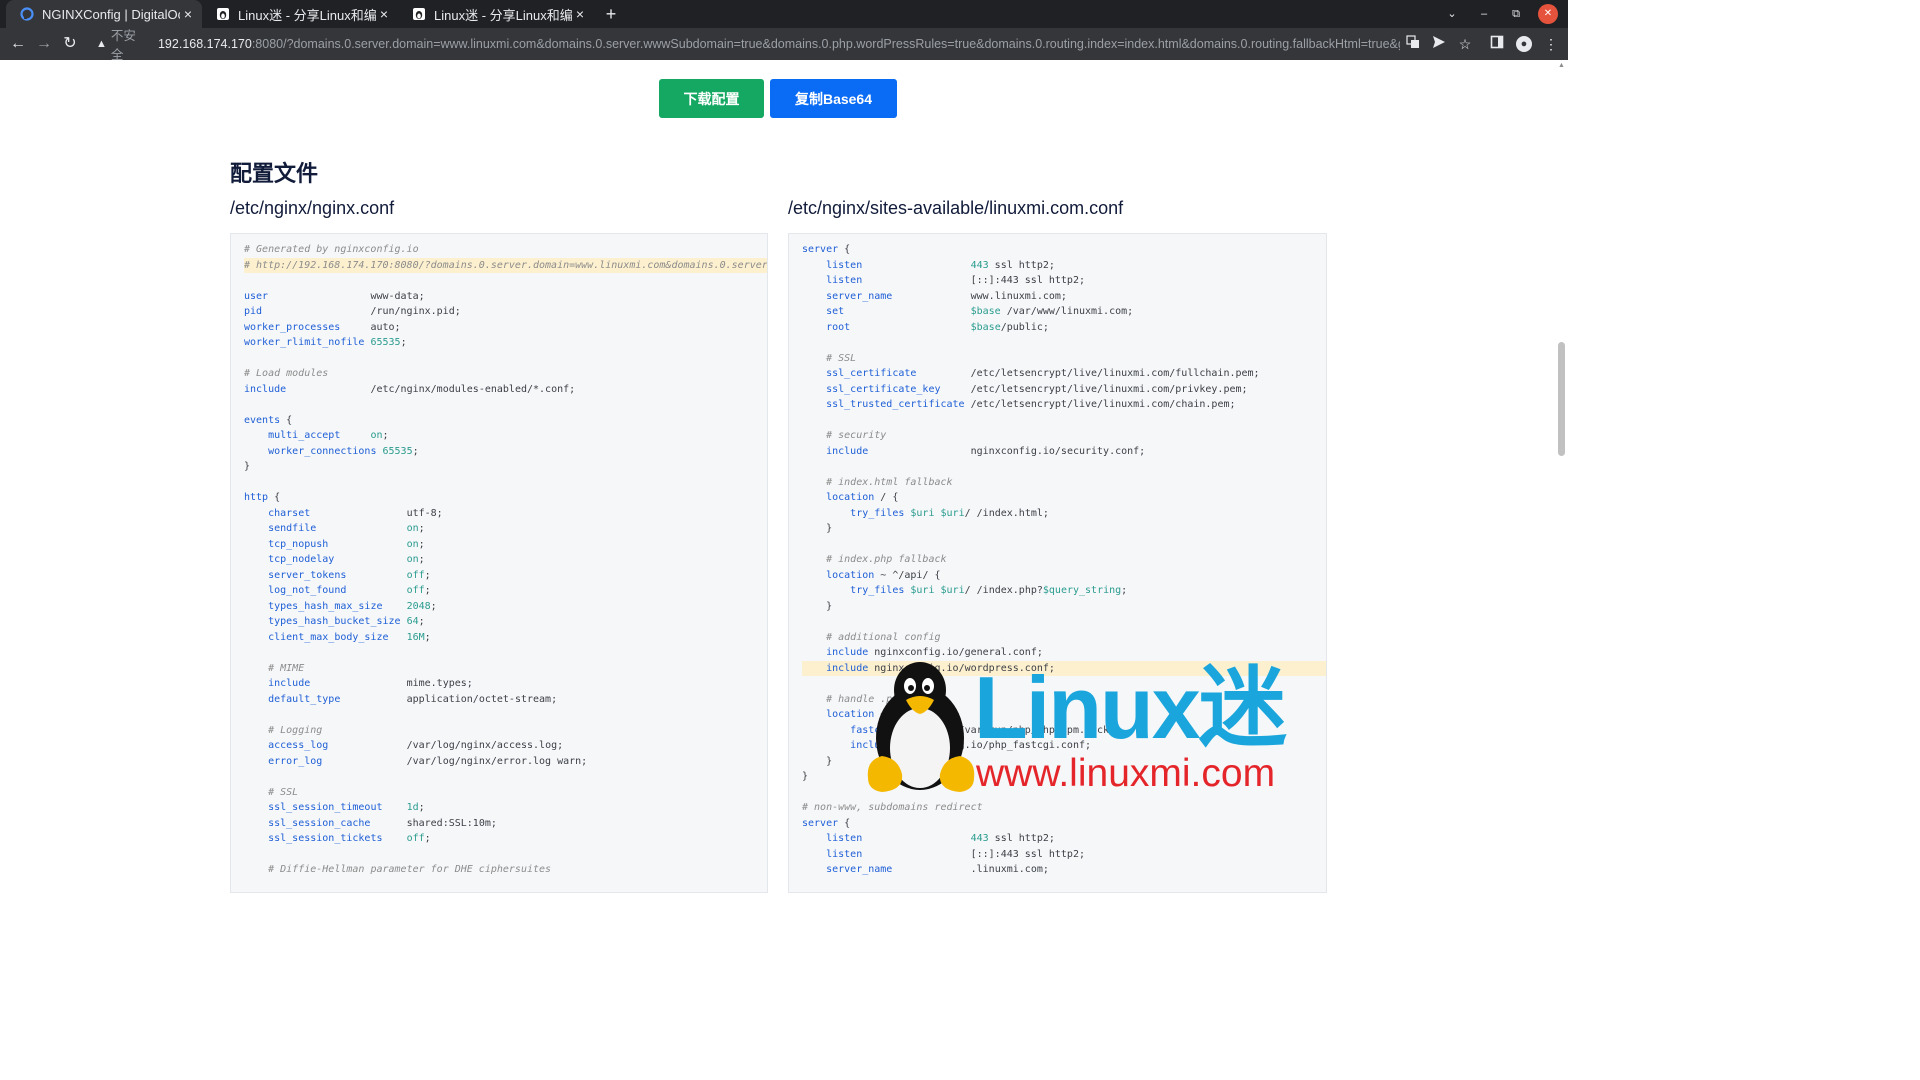 This screenshot has width=1920, height=1080. I want to click on code-value: /etc/nginx/modules-enabled/*.conf;, so click(473, 389).